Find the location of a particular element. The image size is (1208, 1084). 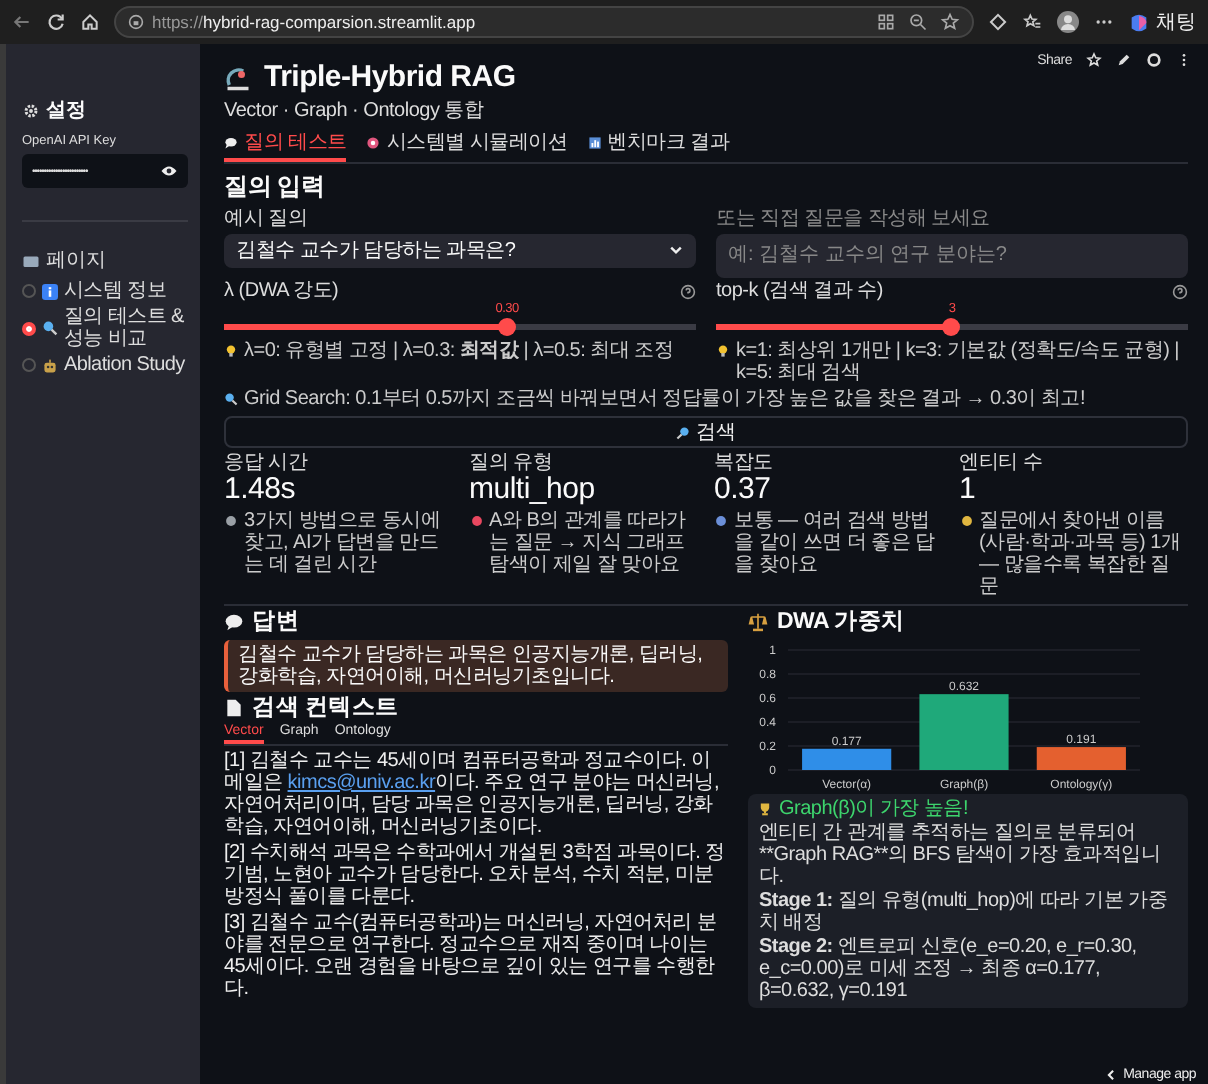

slider-label: λ (DWA 강도) is located at coordinates (281, 291).